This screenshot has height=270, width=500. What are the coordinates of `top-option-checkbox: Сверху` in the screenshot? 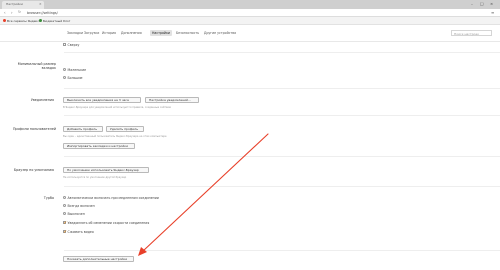 It's located at (71, 45).